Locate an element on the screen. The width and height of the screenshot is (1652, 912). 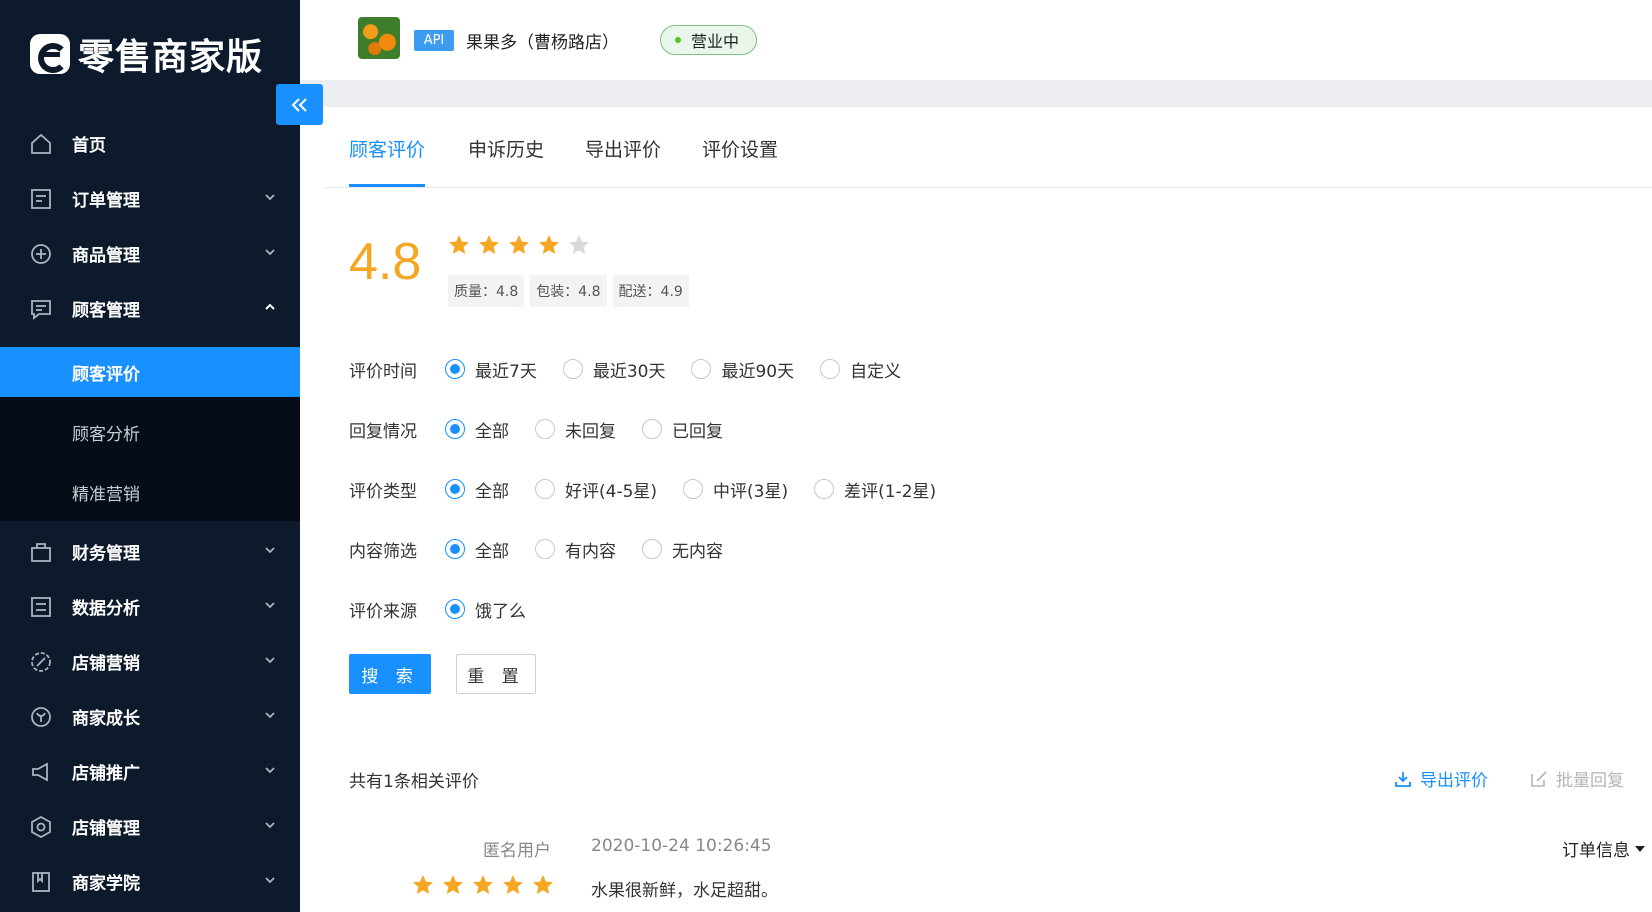
product-icon is located at coordinates (41, 254).